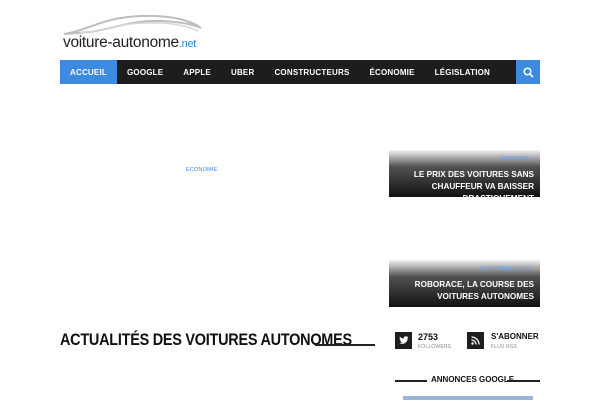 Image resolution: width=600 pixels, height=400 pixels. What do you see at coordinates (428, 337) in the screenshot?
I see `twitter-follower-count: 2753` at bounding box center [428, 337].